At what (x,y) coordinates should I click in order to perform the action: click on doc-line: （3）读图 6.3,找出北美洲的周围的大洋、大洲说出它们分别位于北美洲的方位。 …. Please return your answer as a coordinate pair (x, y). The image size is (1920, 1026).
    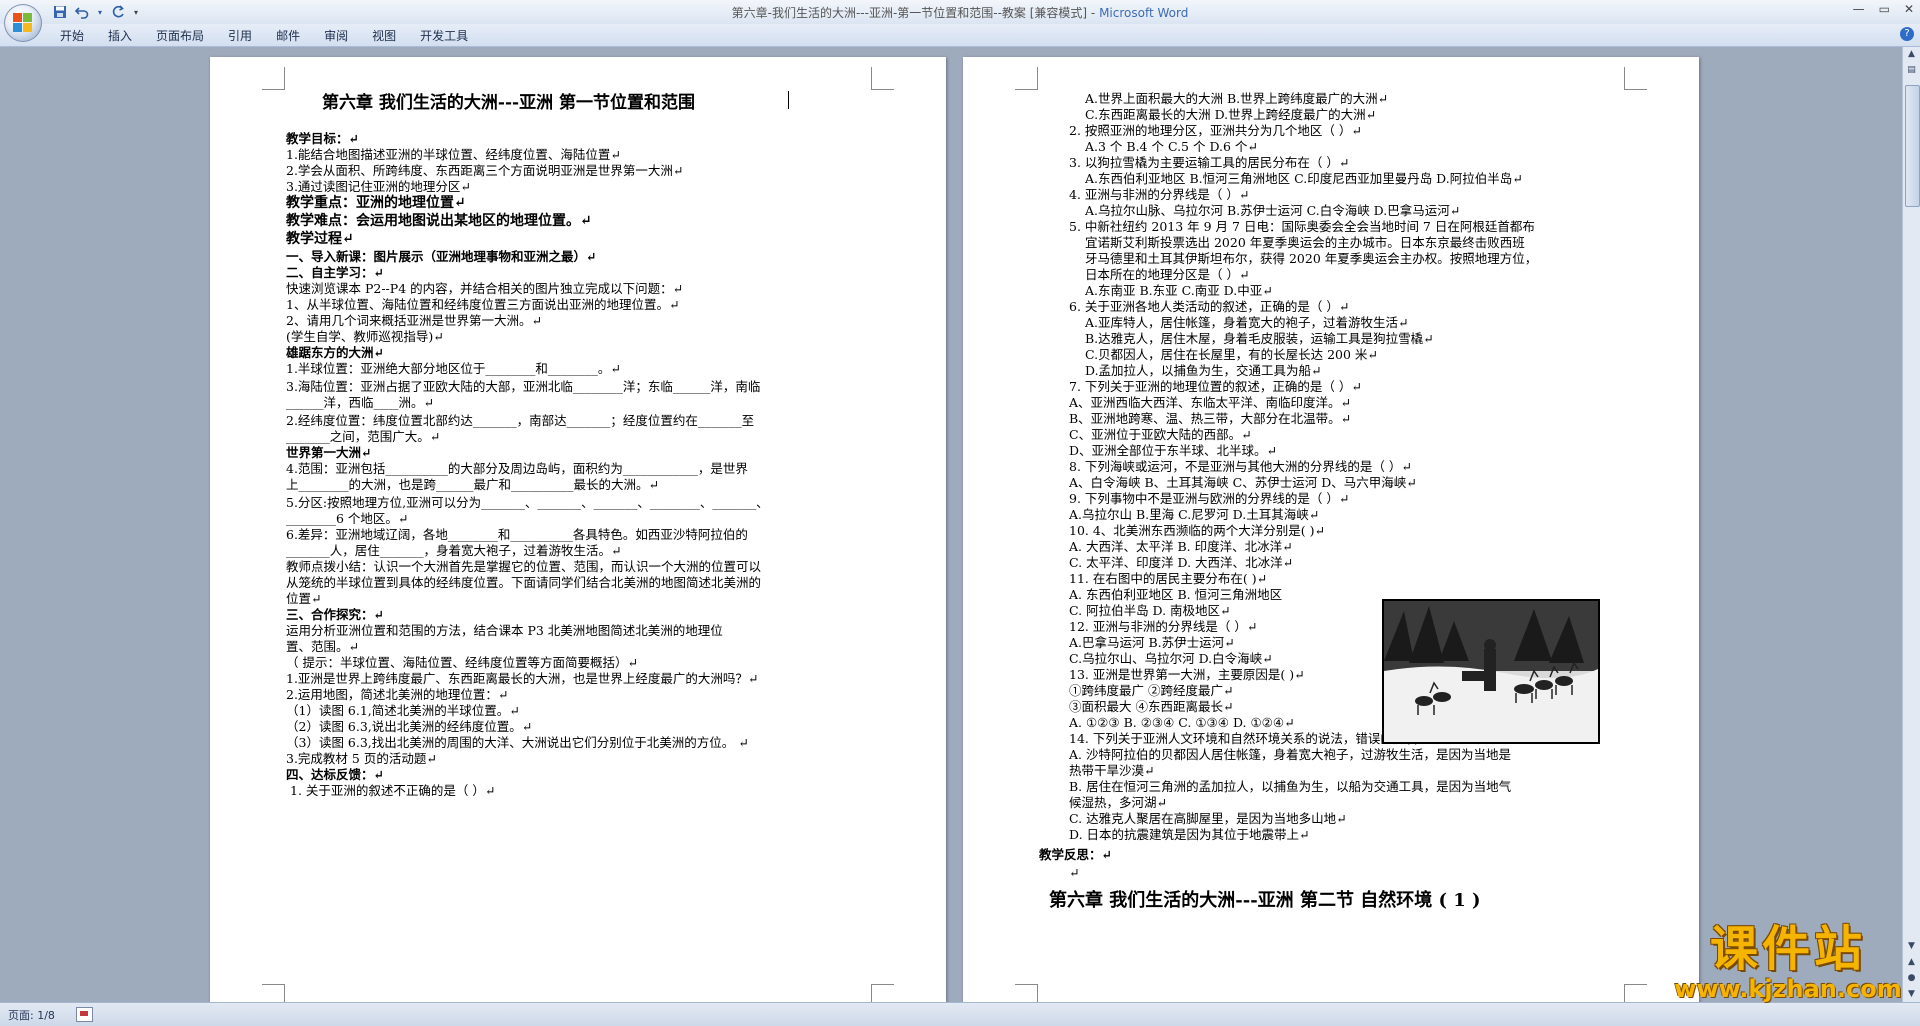
    Looking at the image, I should click on (517, 742).